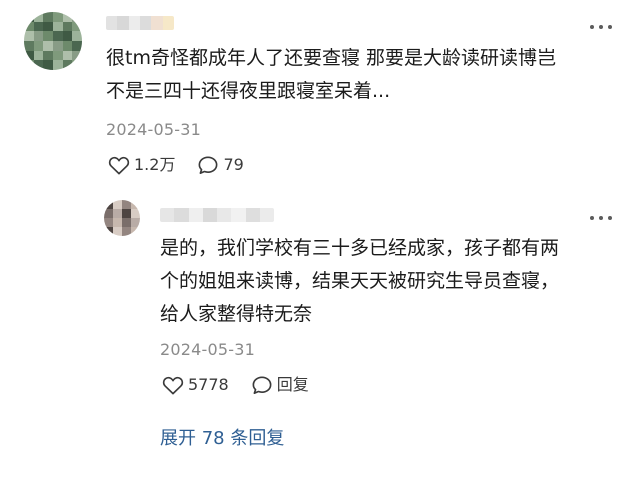  I want to click on reply-count-button: 79, so click(220, 165).